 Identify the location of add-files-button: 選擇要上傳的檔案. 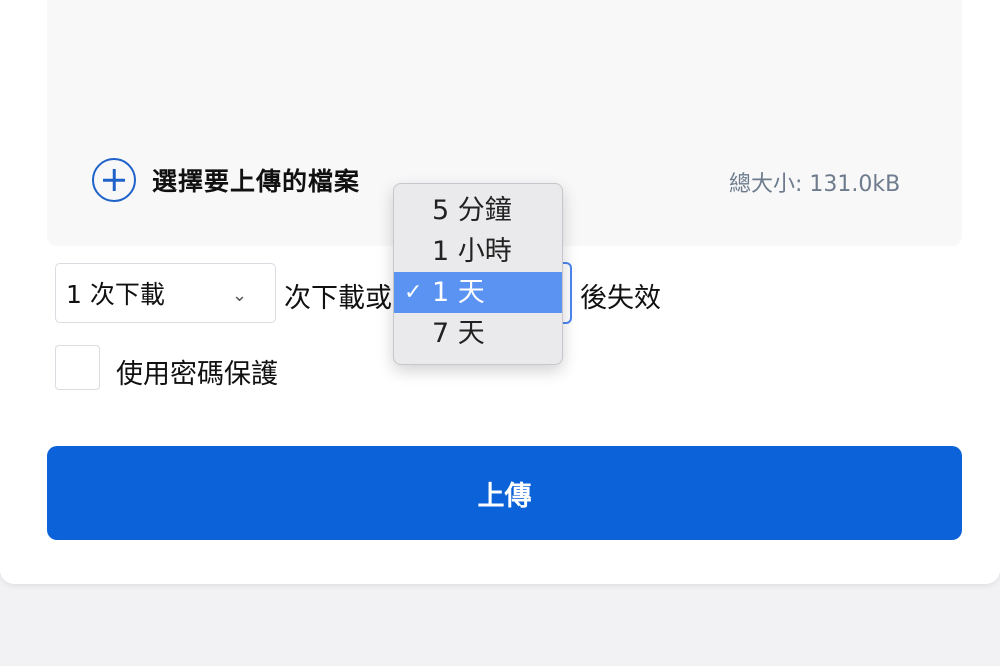
(226, 180).